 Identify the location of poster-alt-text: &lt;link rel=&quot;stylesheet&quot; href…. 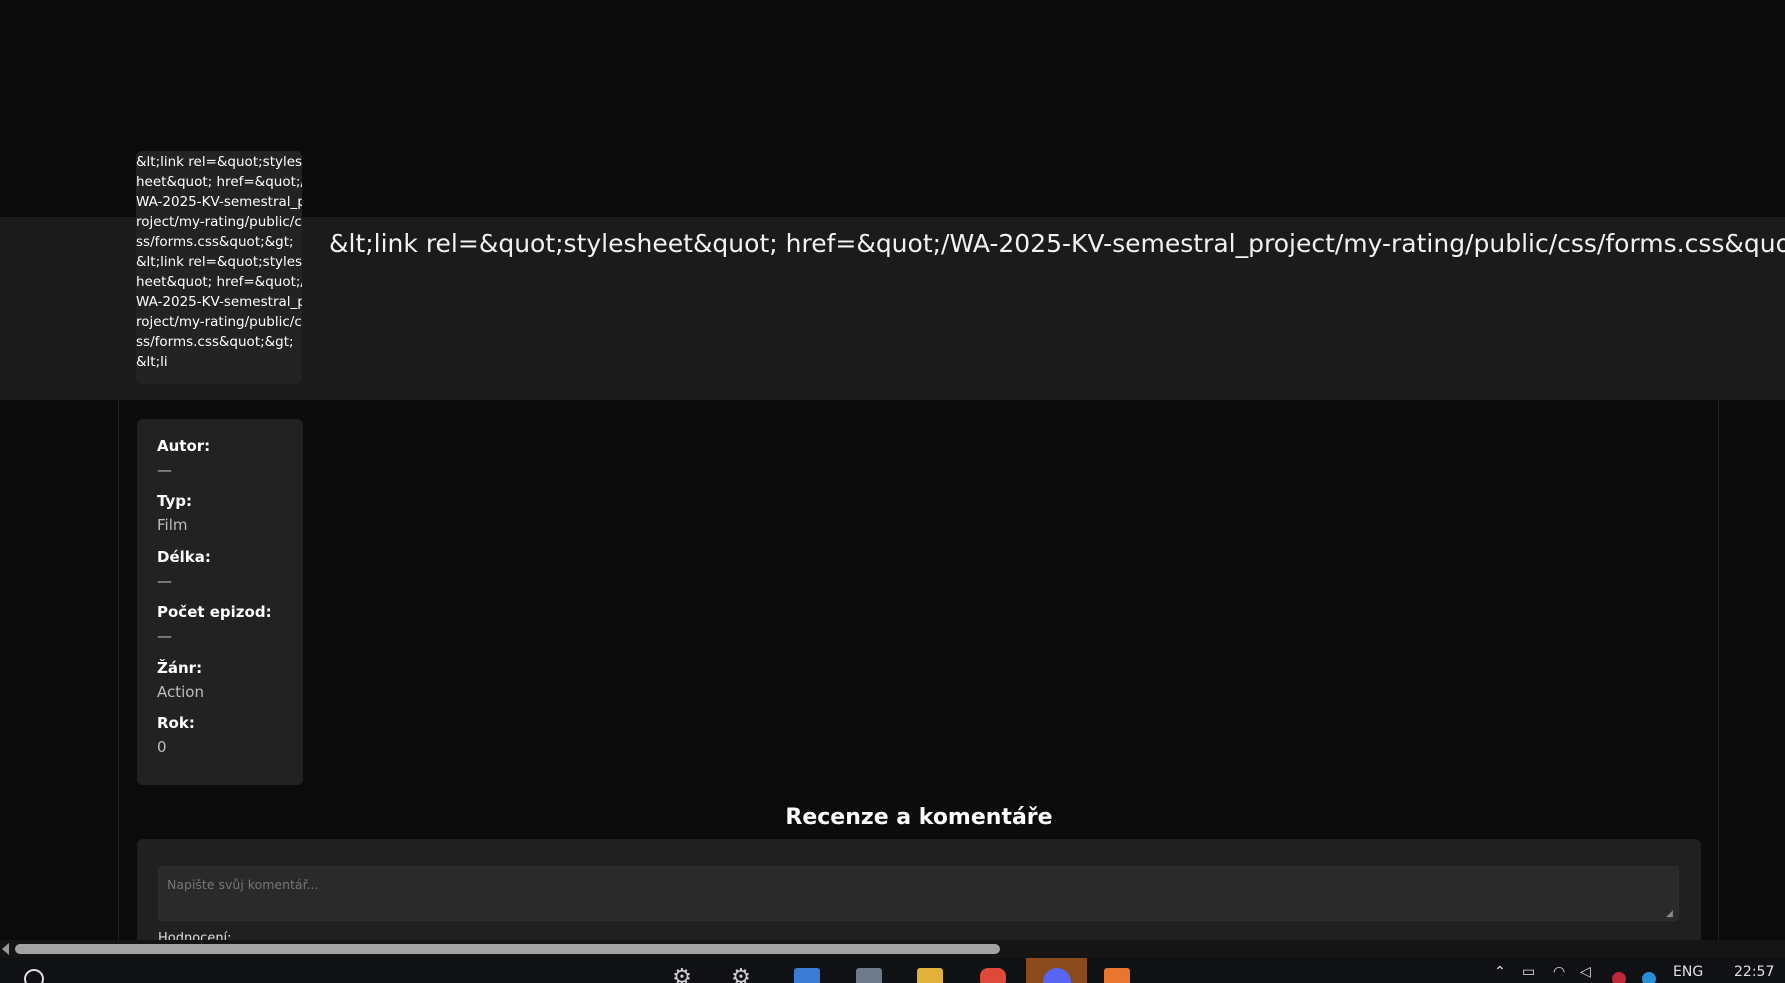
(219, 262).